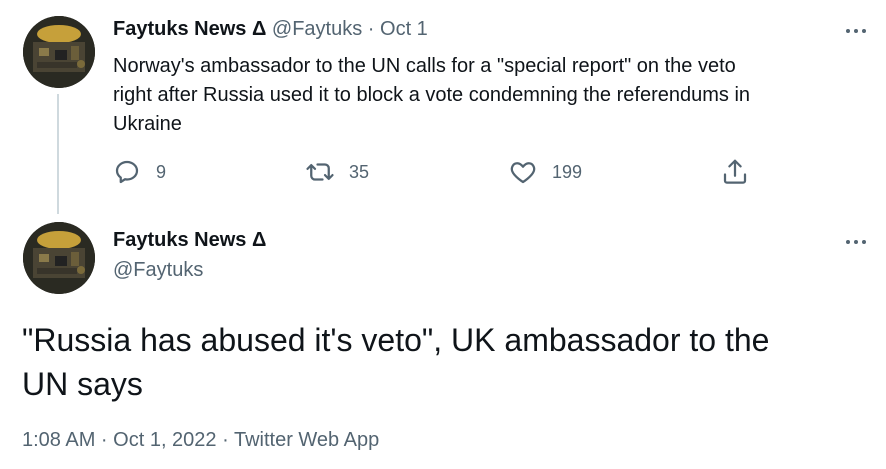  What do you see at coordinates (523, 173) in the screenshot?
I see `heart-icon` at bounding box center [523, 173].